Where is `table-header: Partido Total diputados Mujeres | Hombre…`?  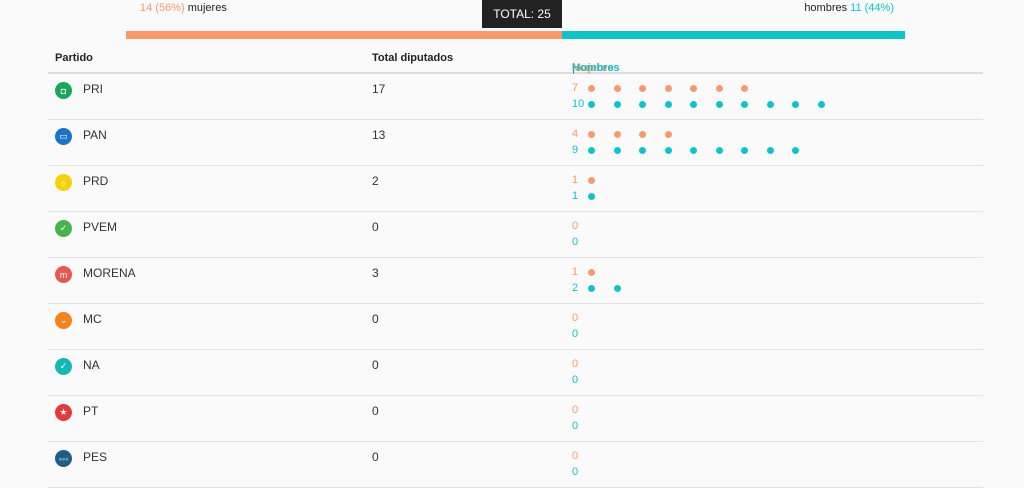
table-header: Partido Total diputados Mujeres | Hombre… is located at coordinates (515, 58).